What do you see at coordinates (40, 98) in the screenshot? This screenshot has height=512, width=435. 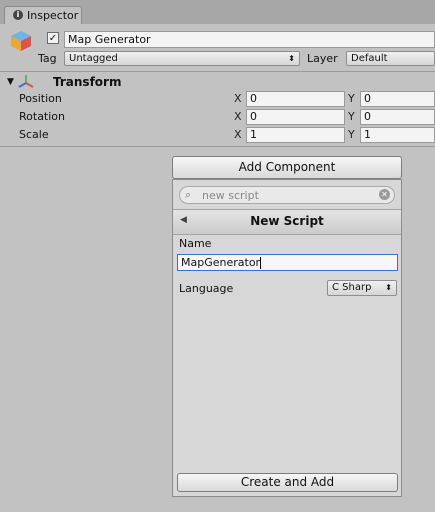 I see `position-label: Position` at bounding box center [40, 98].